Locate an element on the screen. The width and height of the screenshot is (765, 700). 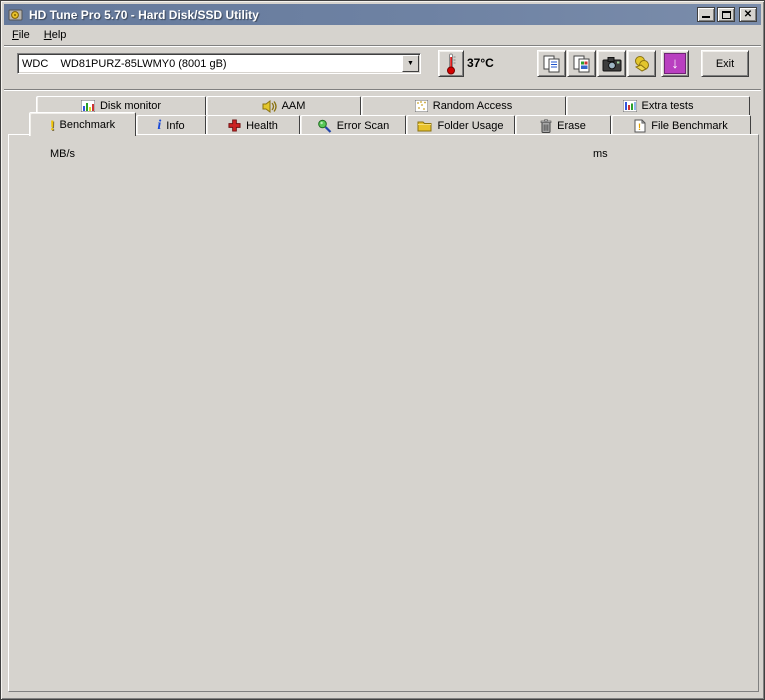
save-results-button: ↓ is located at coordinates (675, 63).